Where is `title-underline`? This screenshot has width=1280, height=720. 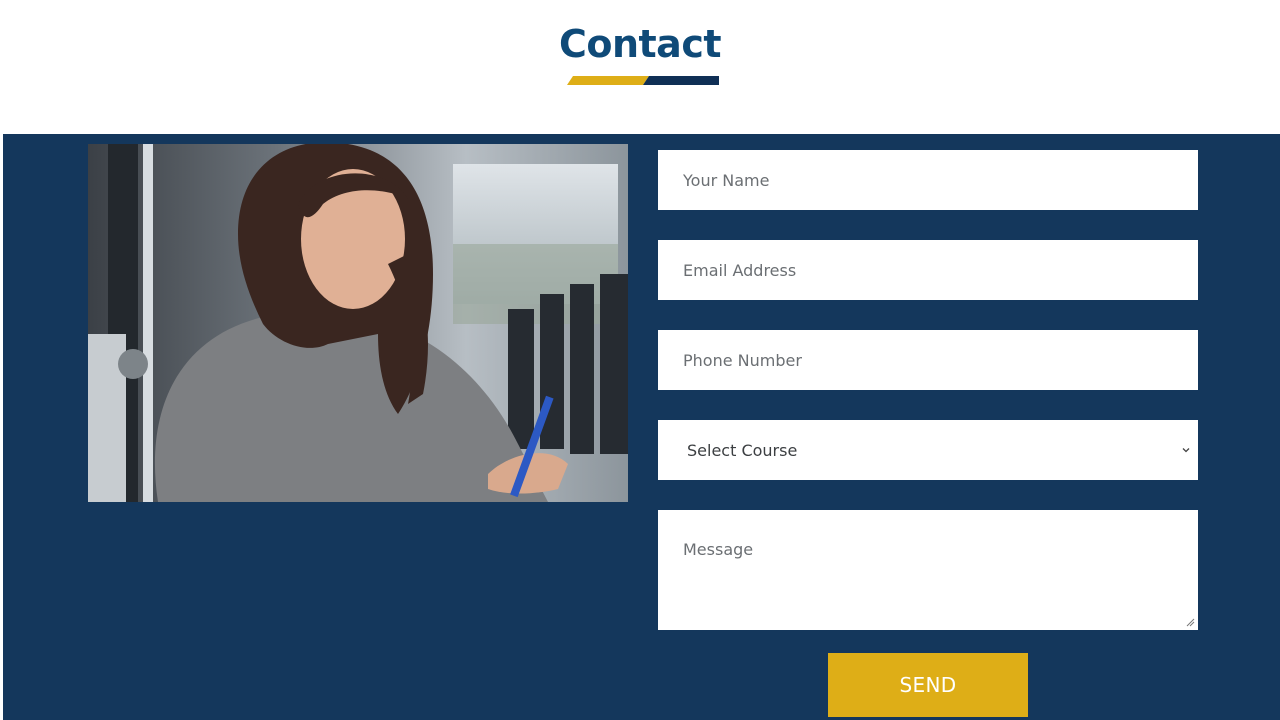
title-underline is located at coordinates (643, 80).